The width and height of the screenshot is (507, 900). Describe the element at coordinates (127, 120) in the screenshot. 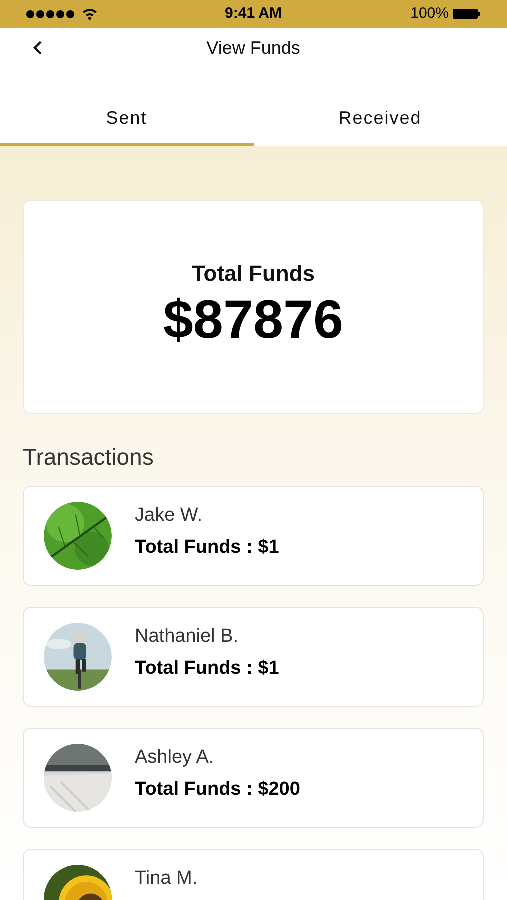

I see `tab: Sent` at that location.